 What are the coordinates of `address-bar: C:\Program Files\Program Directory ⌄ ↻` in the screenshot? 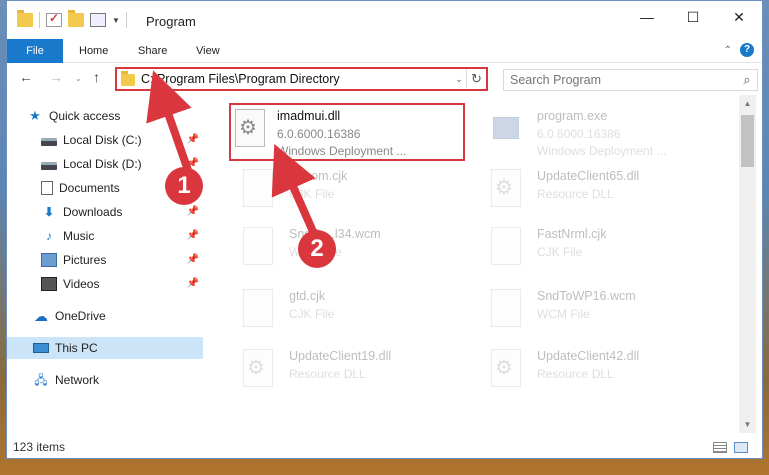 It's located at (301, 79).